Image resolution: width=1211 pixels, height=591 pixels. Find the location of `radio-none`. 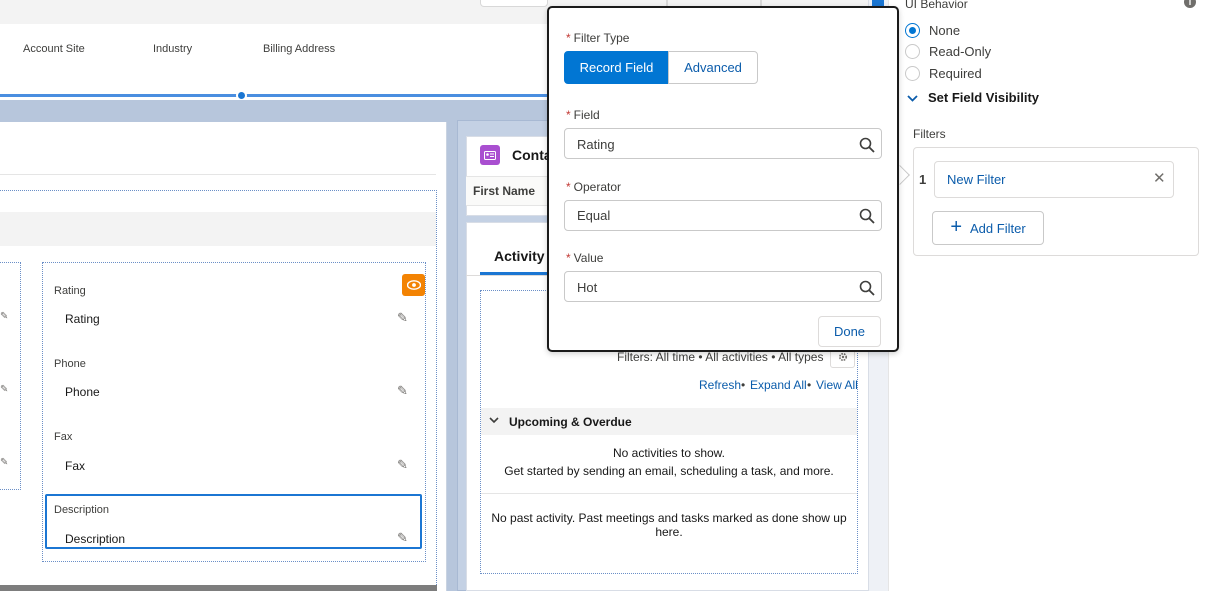

radio-none is located at coordinates (912, 30).